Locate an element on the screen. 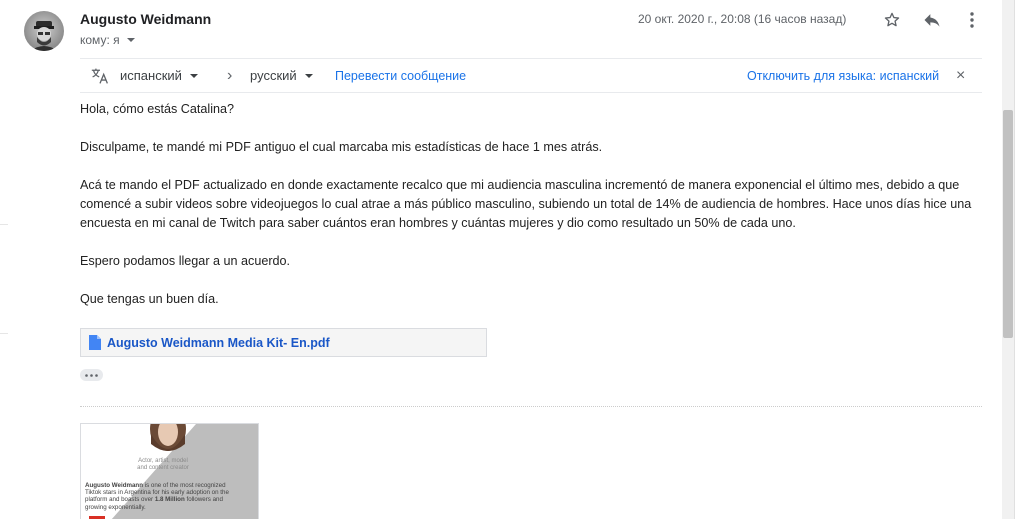 Image resolution: width=1029 pixels, height=519 pixels. scrollbar-thumb is located at coordinates (1008, 224).